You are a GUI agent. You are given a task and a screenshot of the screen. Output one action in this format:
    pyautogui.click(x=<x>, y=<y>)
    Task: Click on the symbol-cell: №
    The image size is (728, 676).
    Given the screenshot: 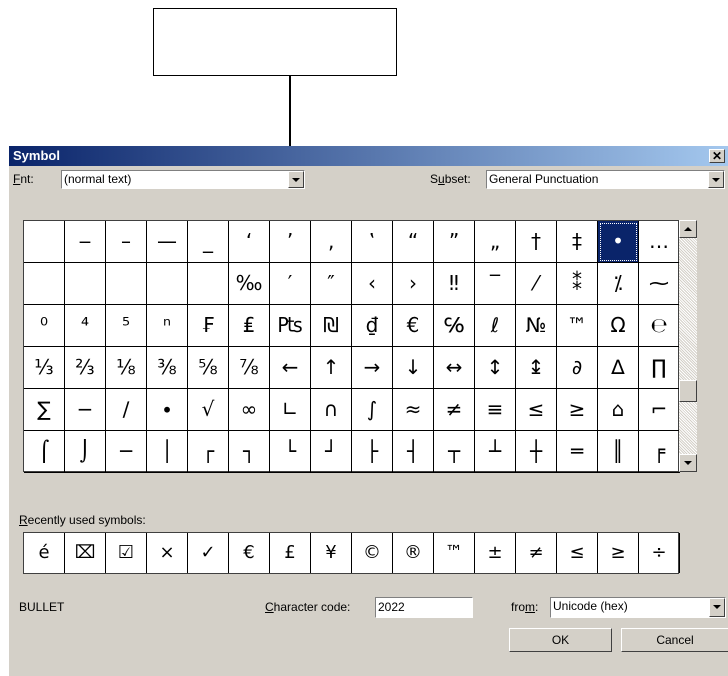 What is the action you would take?
    pyautogui.click(x=536, y=326)
    